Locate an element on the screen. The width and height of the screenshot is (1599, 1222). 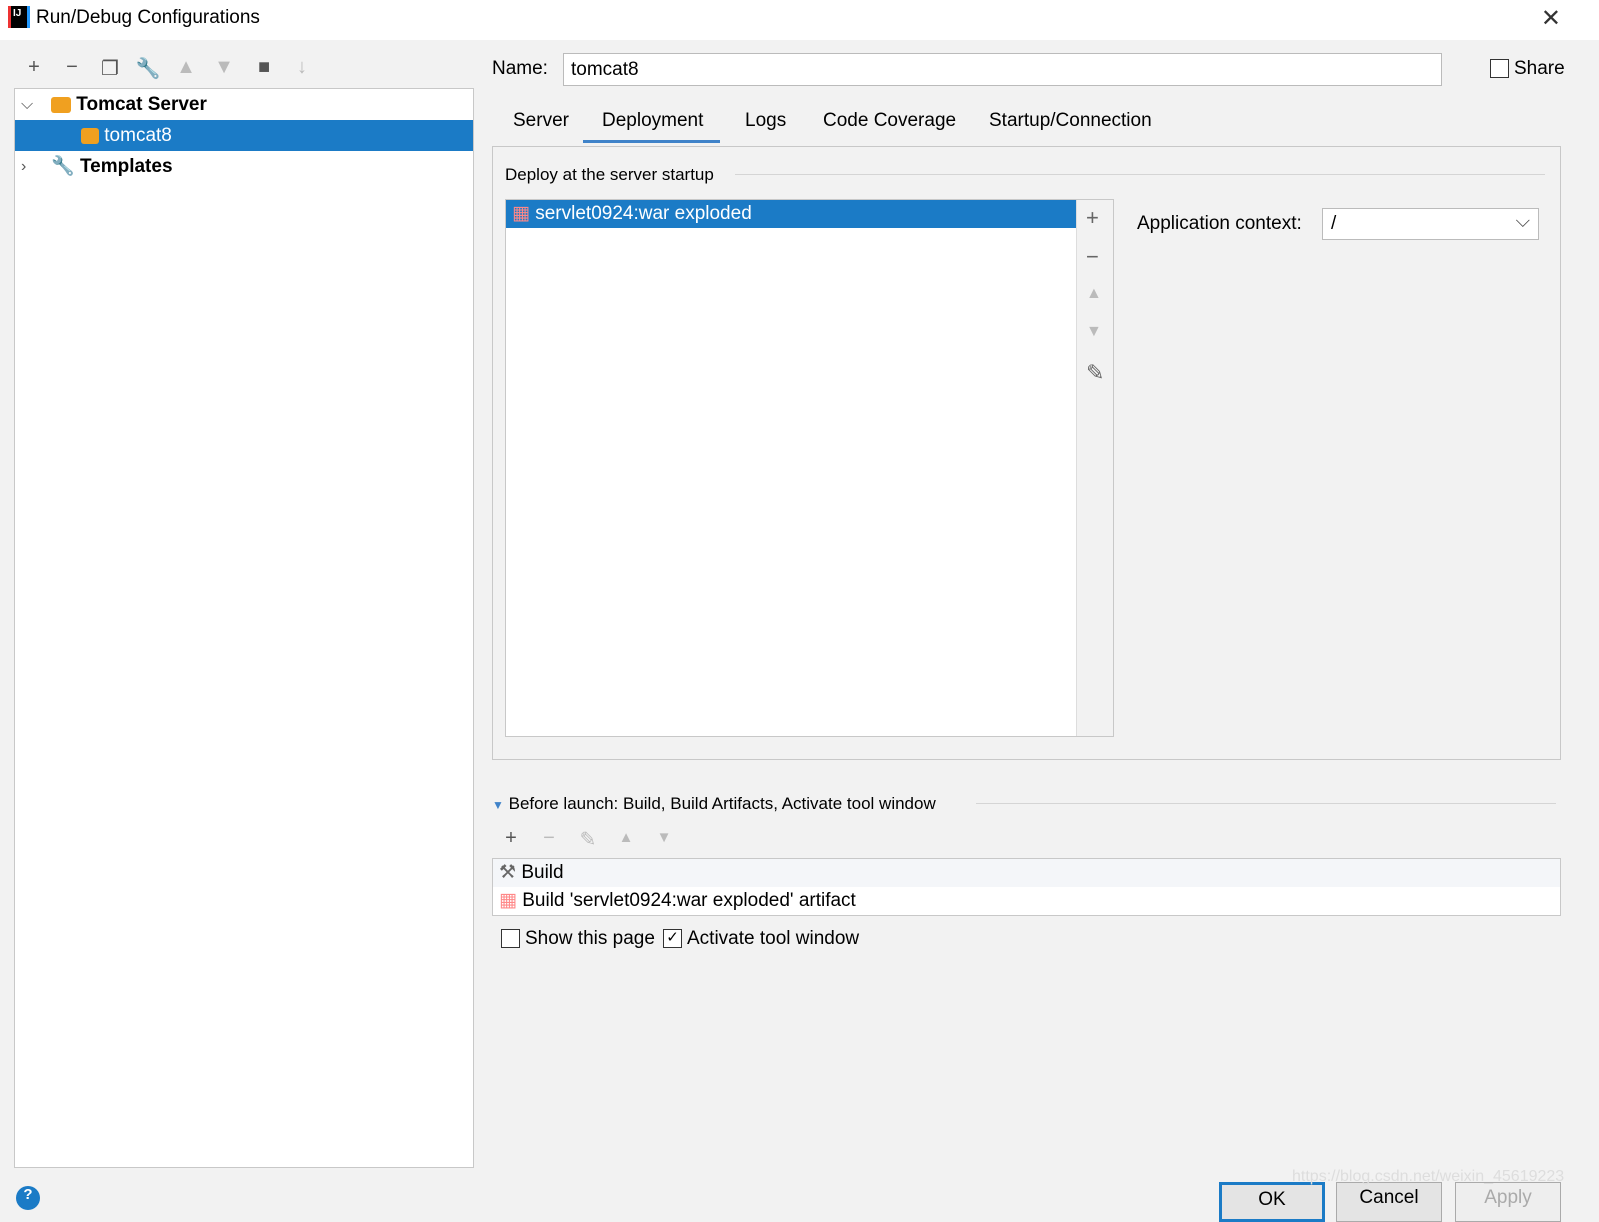
window-title: Run/Debug Configurations is located at coordinates (148, 17).